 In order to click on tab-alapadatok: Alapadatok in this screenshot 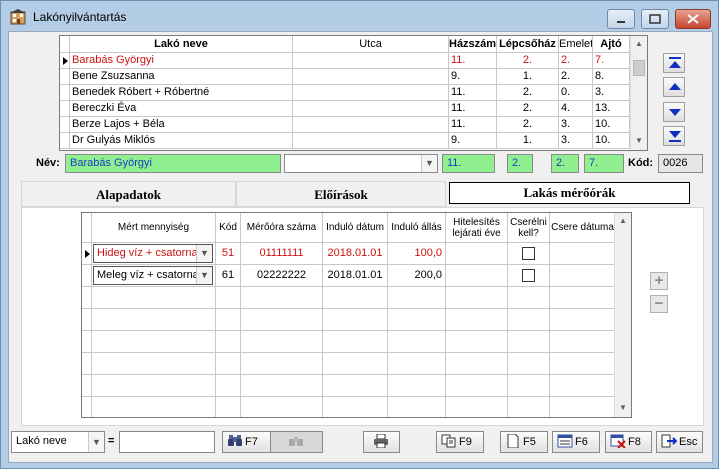, I will do `click(128, 194)`.